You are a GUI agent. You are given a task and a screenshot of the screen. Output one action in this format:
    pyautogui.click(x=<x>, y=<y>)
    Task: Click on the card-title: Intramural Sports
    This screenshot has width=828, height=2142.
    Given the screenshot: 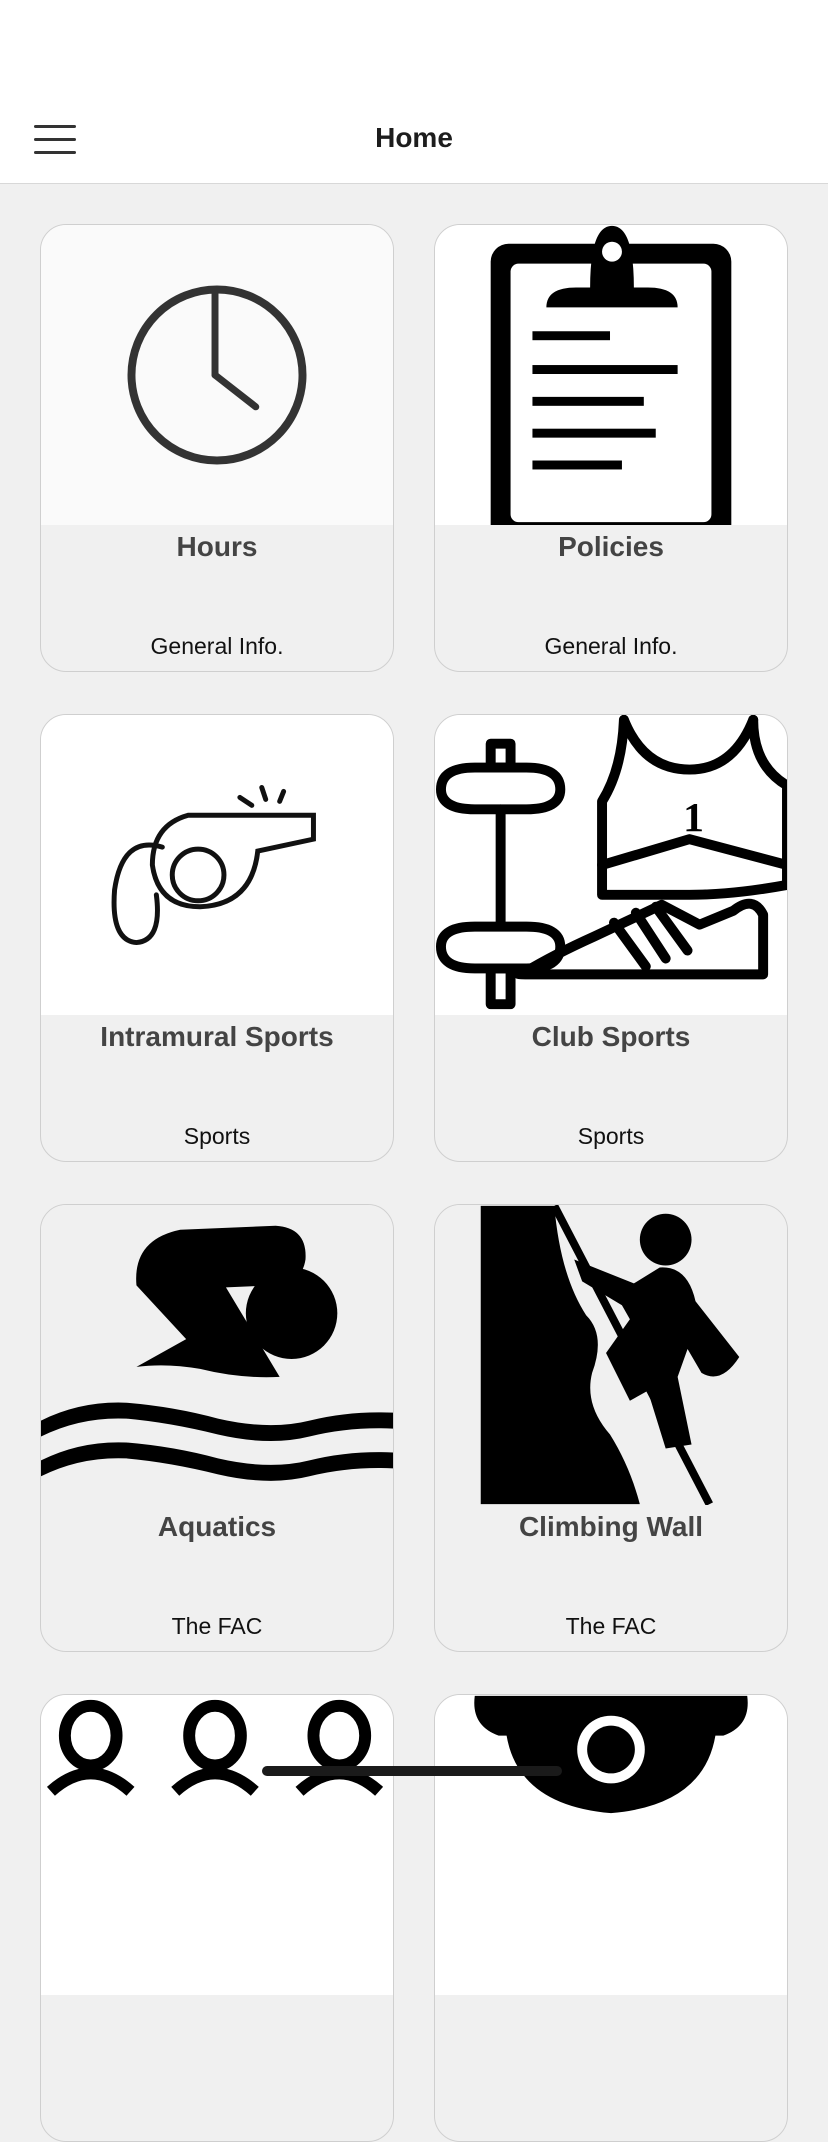 What is the action you would take?
    pyautogui.click(x=217, y=1036)
    